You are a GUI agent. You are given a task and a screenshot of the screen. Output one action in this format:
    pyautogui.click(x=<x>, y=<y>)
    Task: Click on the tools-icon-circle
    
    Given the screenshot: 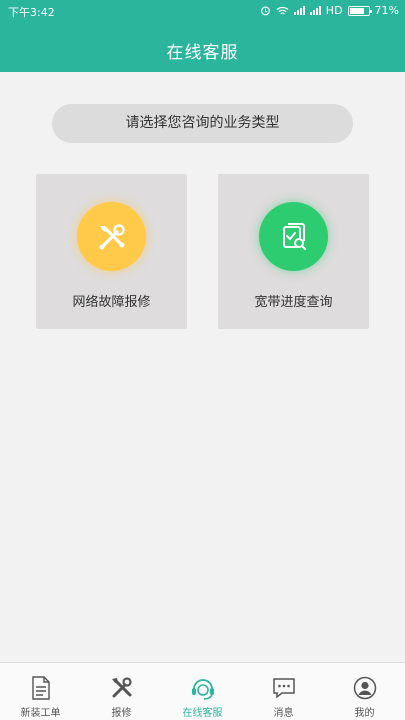 What is the action you would take?
    pyautogui.click(x=111, y=236)
    